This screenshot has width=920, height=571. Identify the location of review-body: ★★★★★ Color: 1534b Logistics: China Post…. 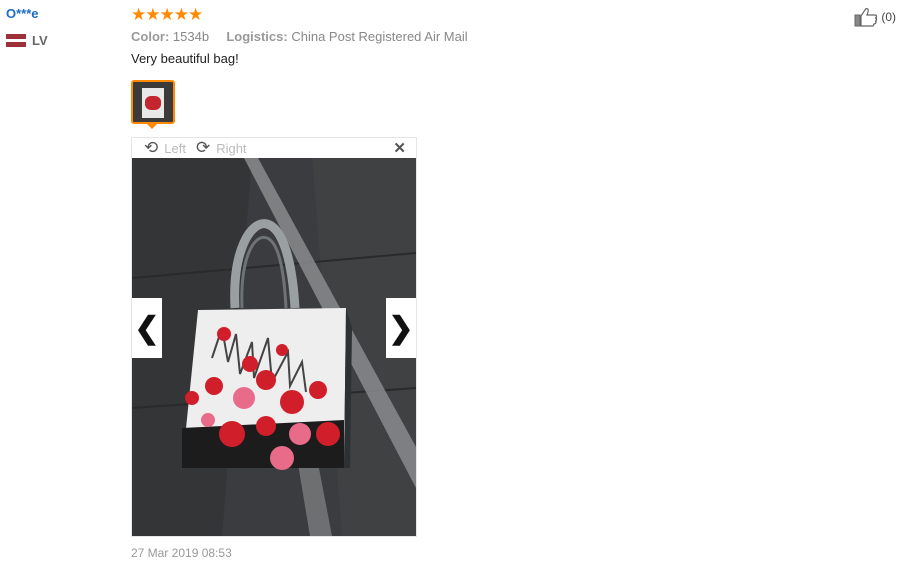
(441, 36).